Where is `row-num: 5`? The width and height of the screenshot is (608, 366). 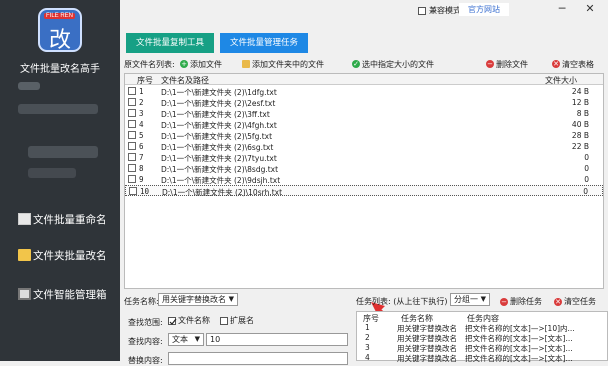
row-num: 5 is located at coordinates (141, 135).